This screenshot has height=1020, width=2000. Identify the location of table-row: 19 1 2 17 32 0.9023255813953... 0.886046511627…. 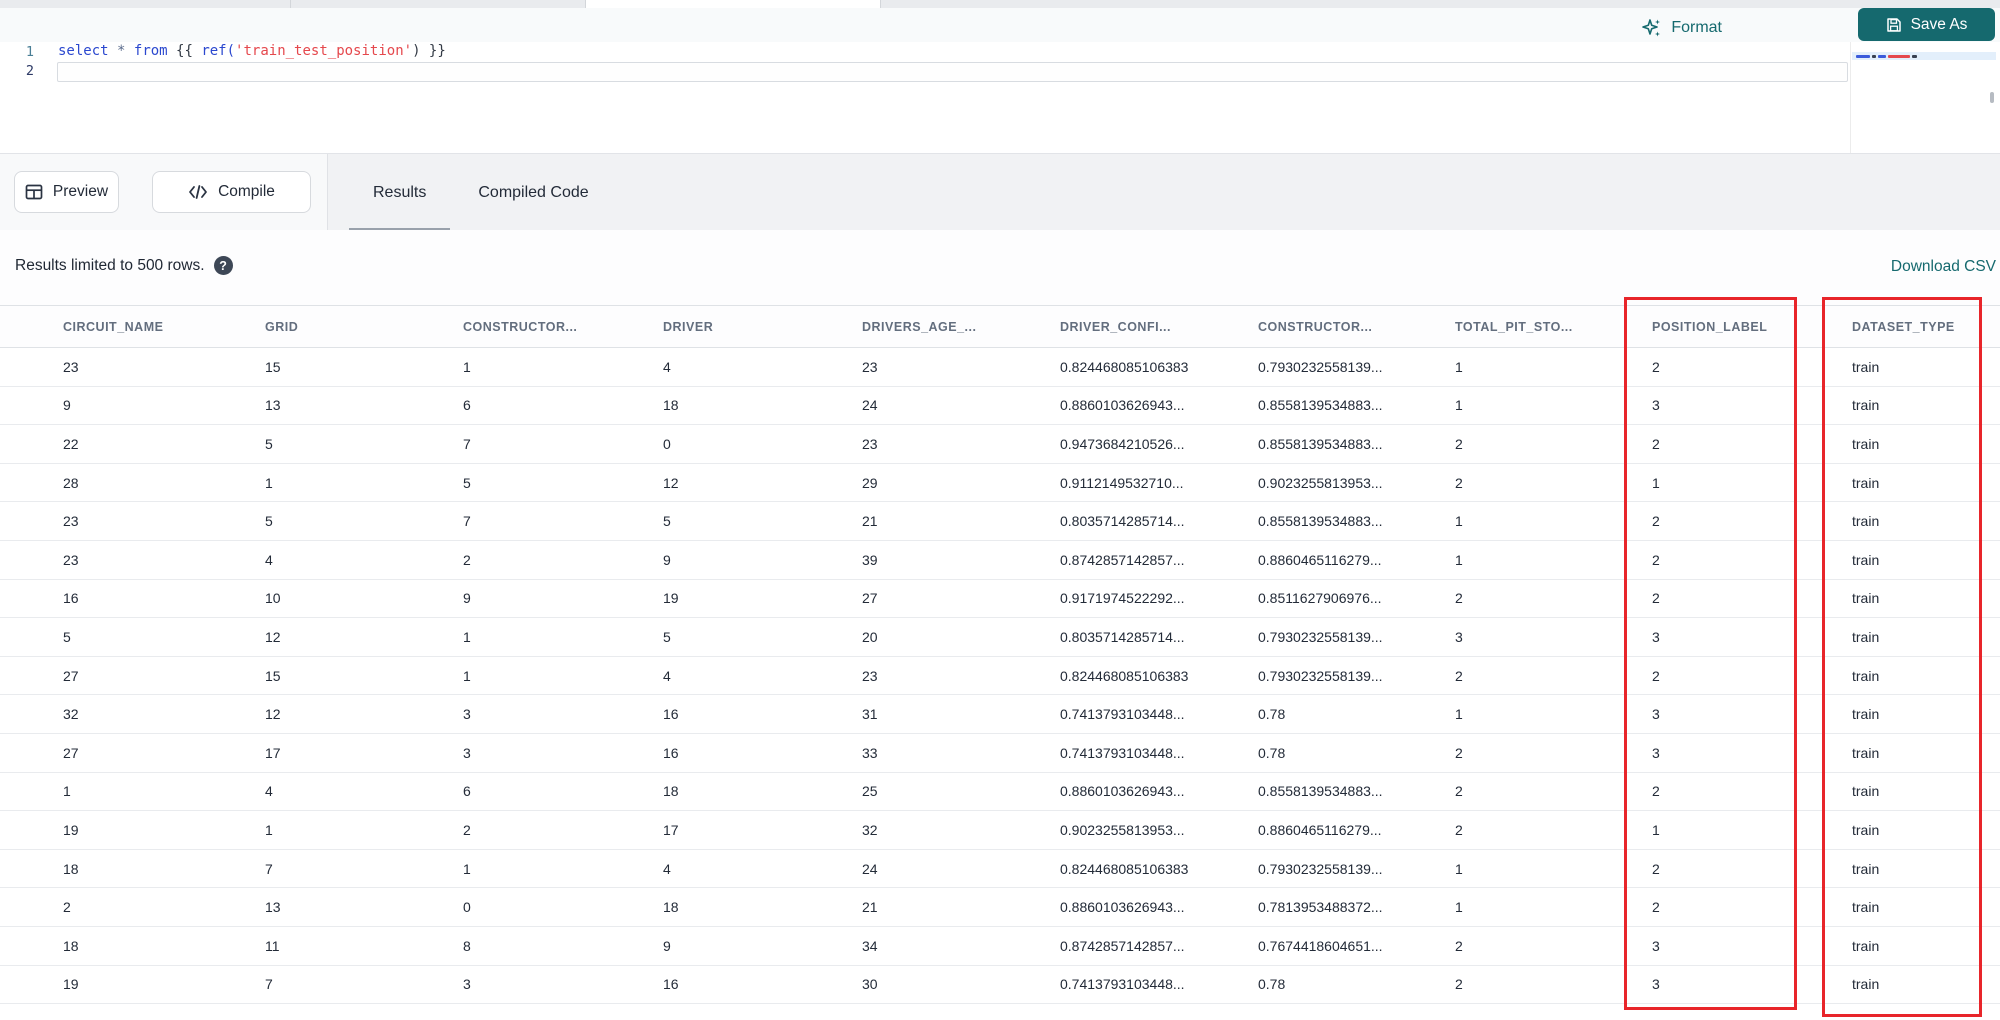
(1000, 830).